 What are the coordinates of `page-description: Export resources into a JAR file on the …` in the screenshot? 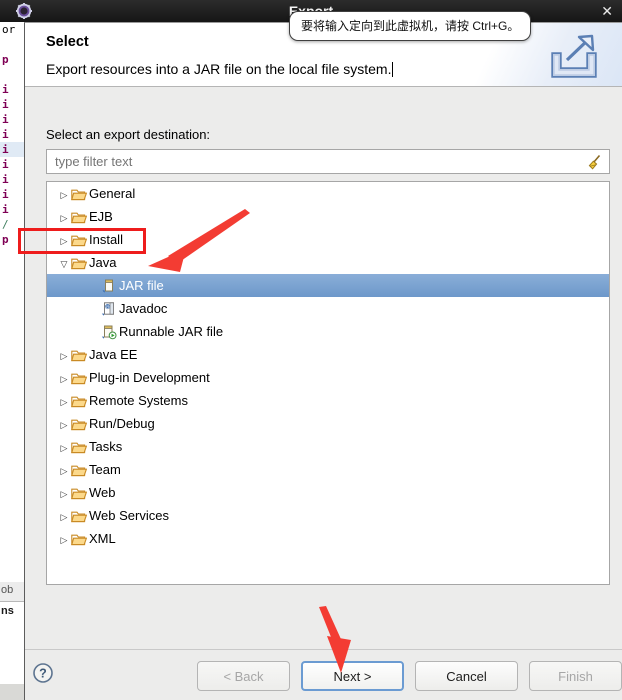 It's located at (220, 69).